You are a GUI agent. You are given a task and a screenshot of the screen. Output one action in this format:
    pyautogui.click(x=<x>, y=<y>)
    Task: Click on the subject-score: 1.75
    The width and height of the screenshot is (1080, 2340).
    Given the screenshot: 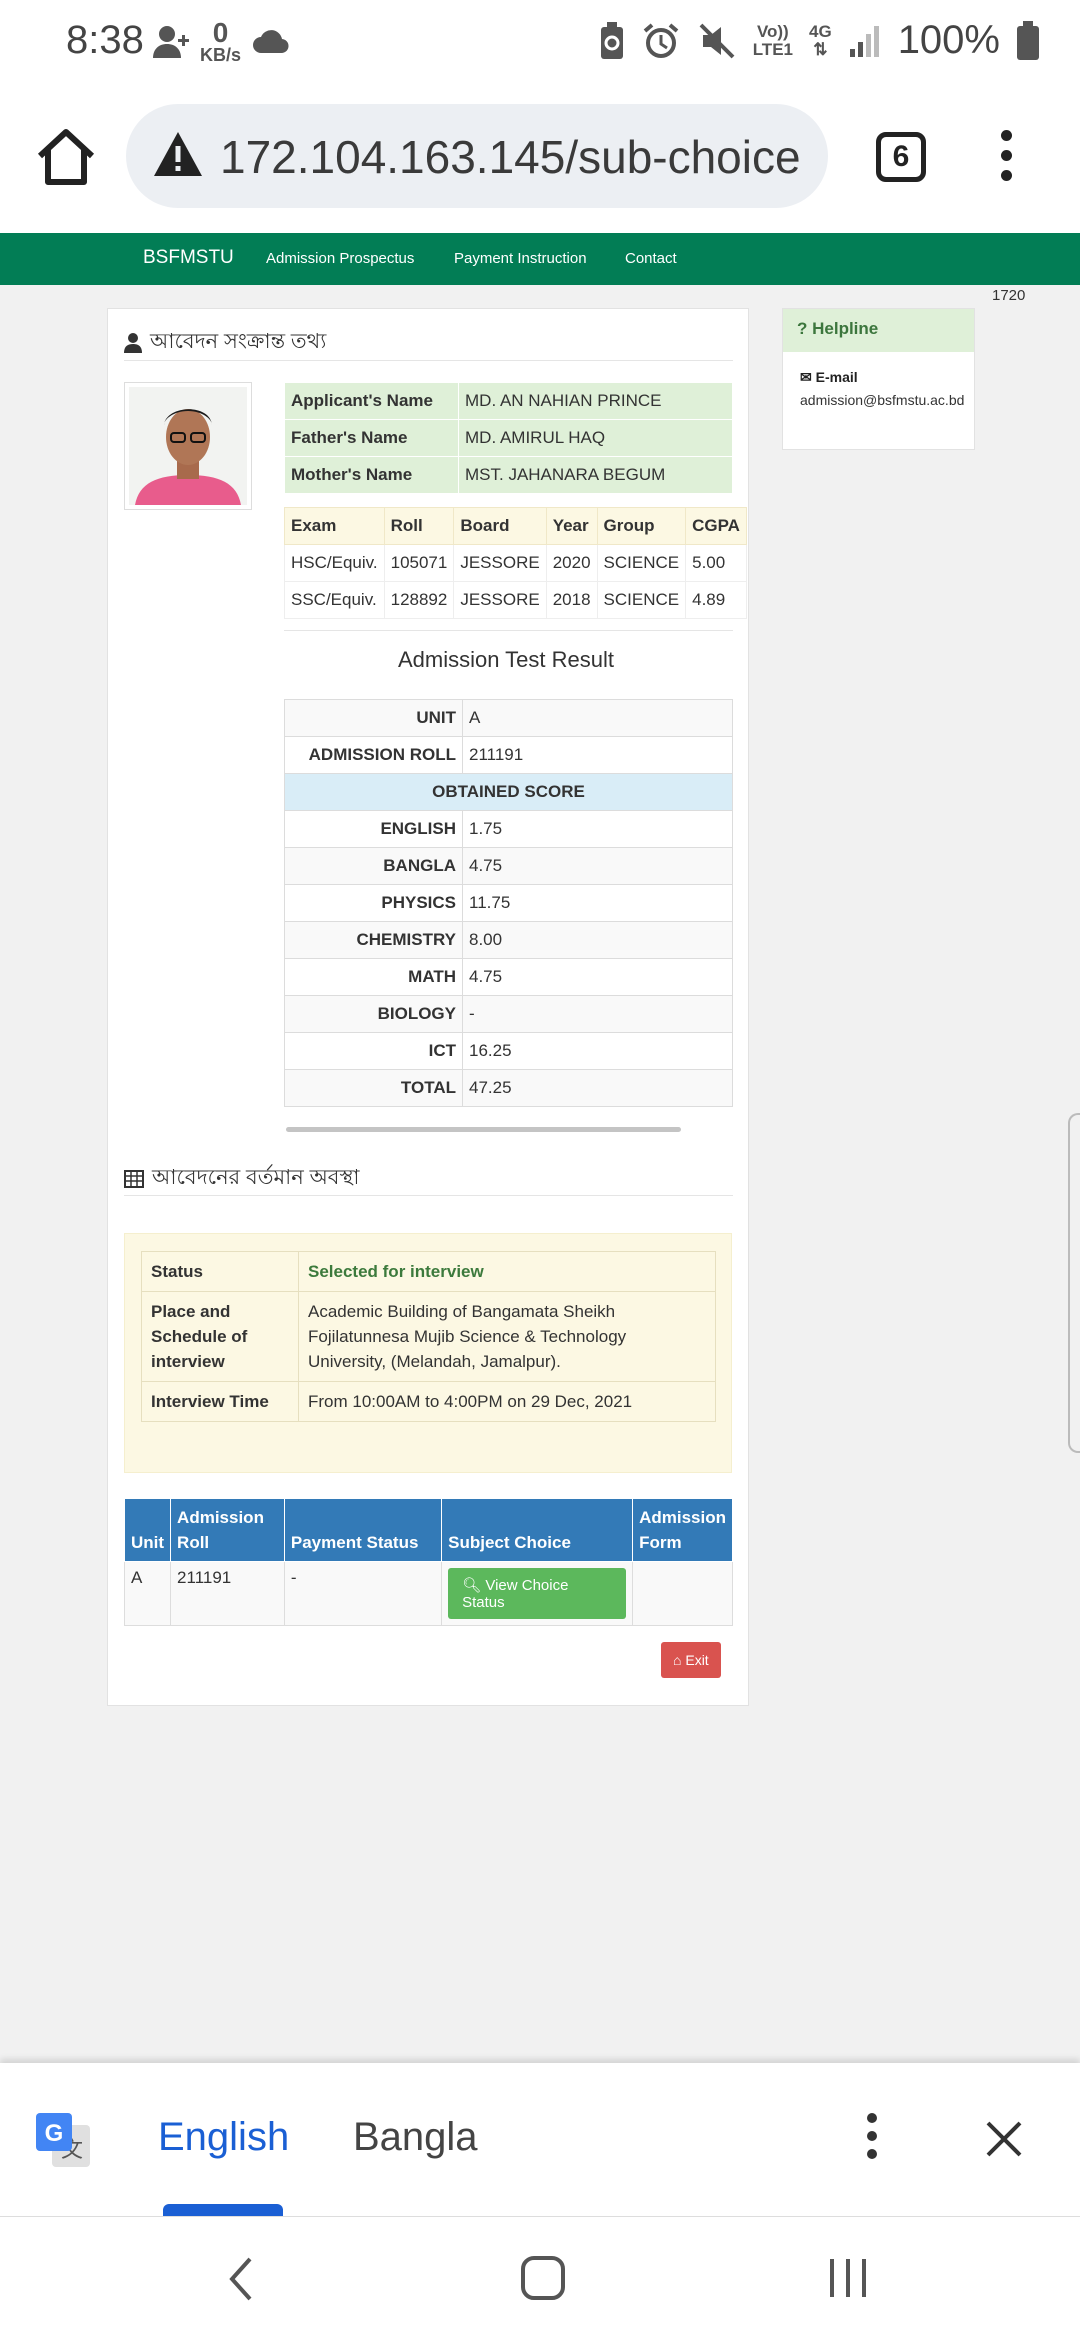 What is the action you would take?
    pyautogui.click(x=597, y=829)
    